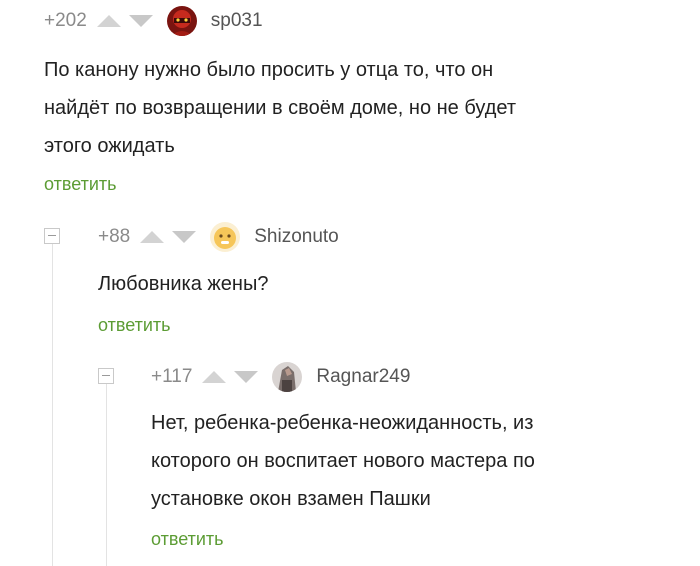 The image size is (700, 566). I want to click on avatar, so click(287, 377).